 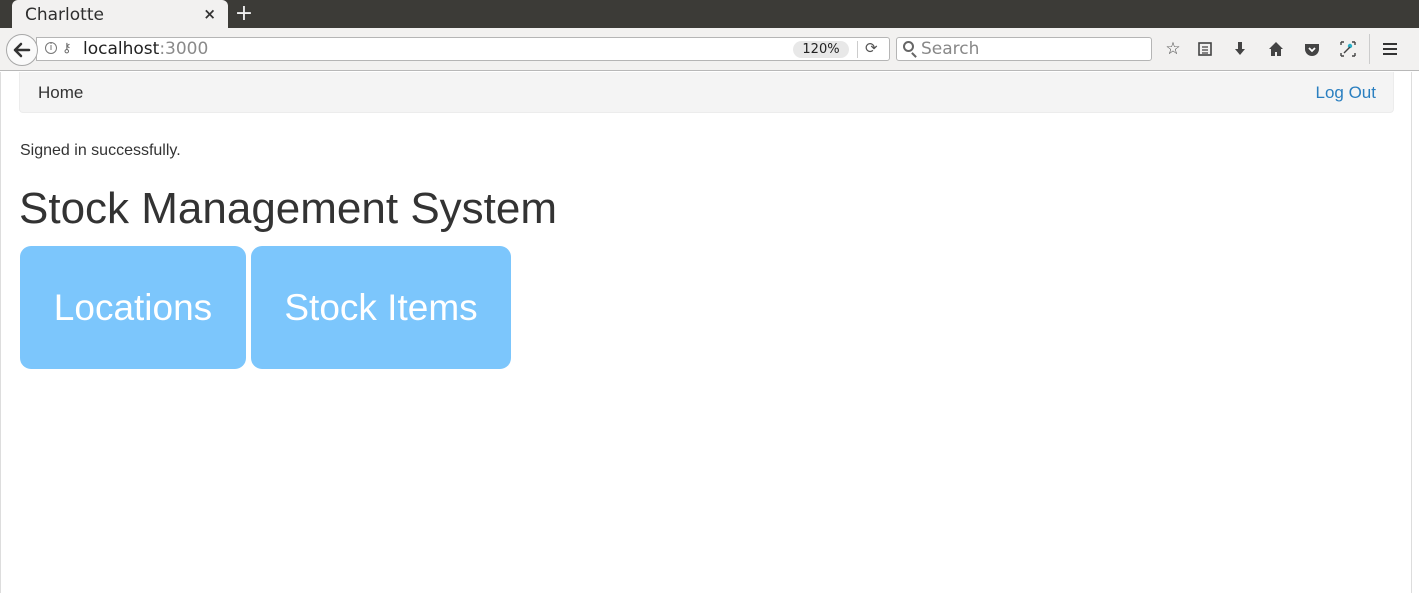 I want to click on search-input: Search, so click(x=950, y=49).